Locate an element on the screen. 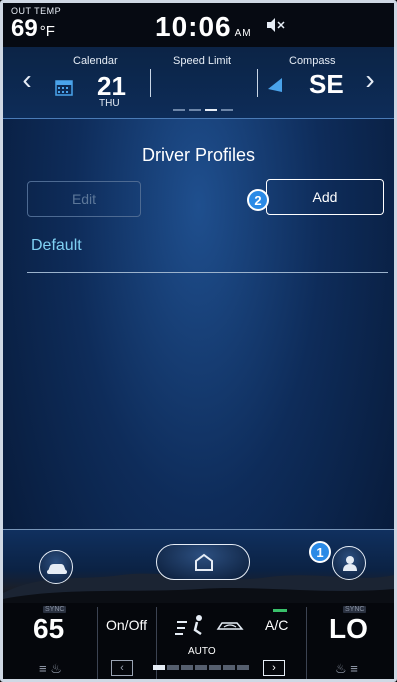  ac-indicator-led is located at coordinates (280, 610).